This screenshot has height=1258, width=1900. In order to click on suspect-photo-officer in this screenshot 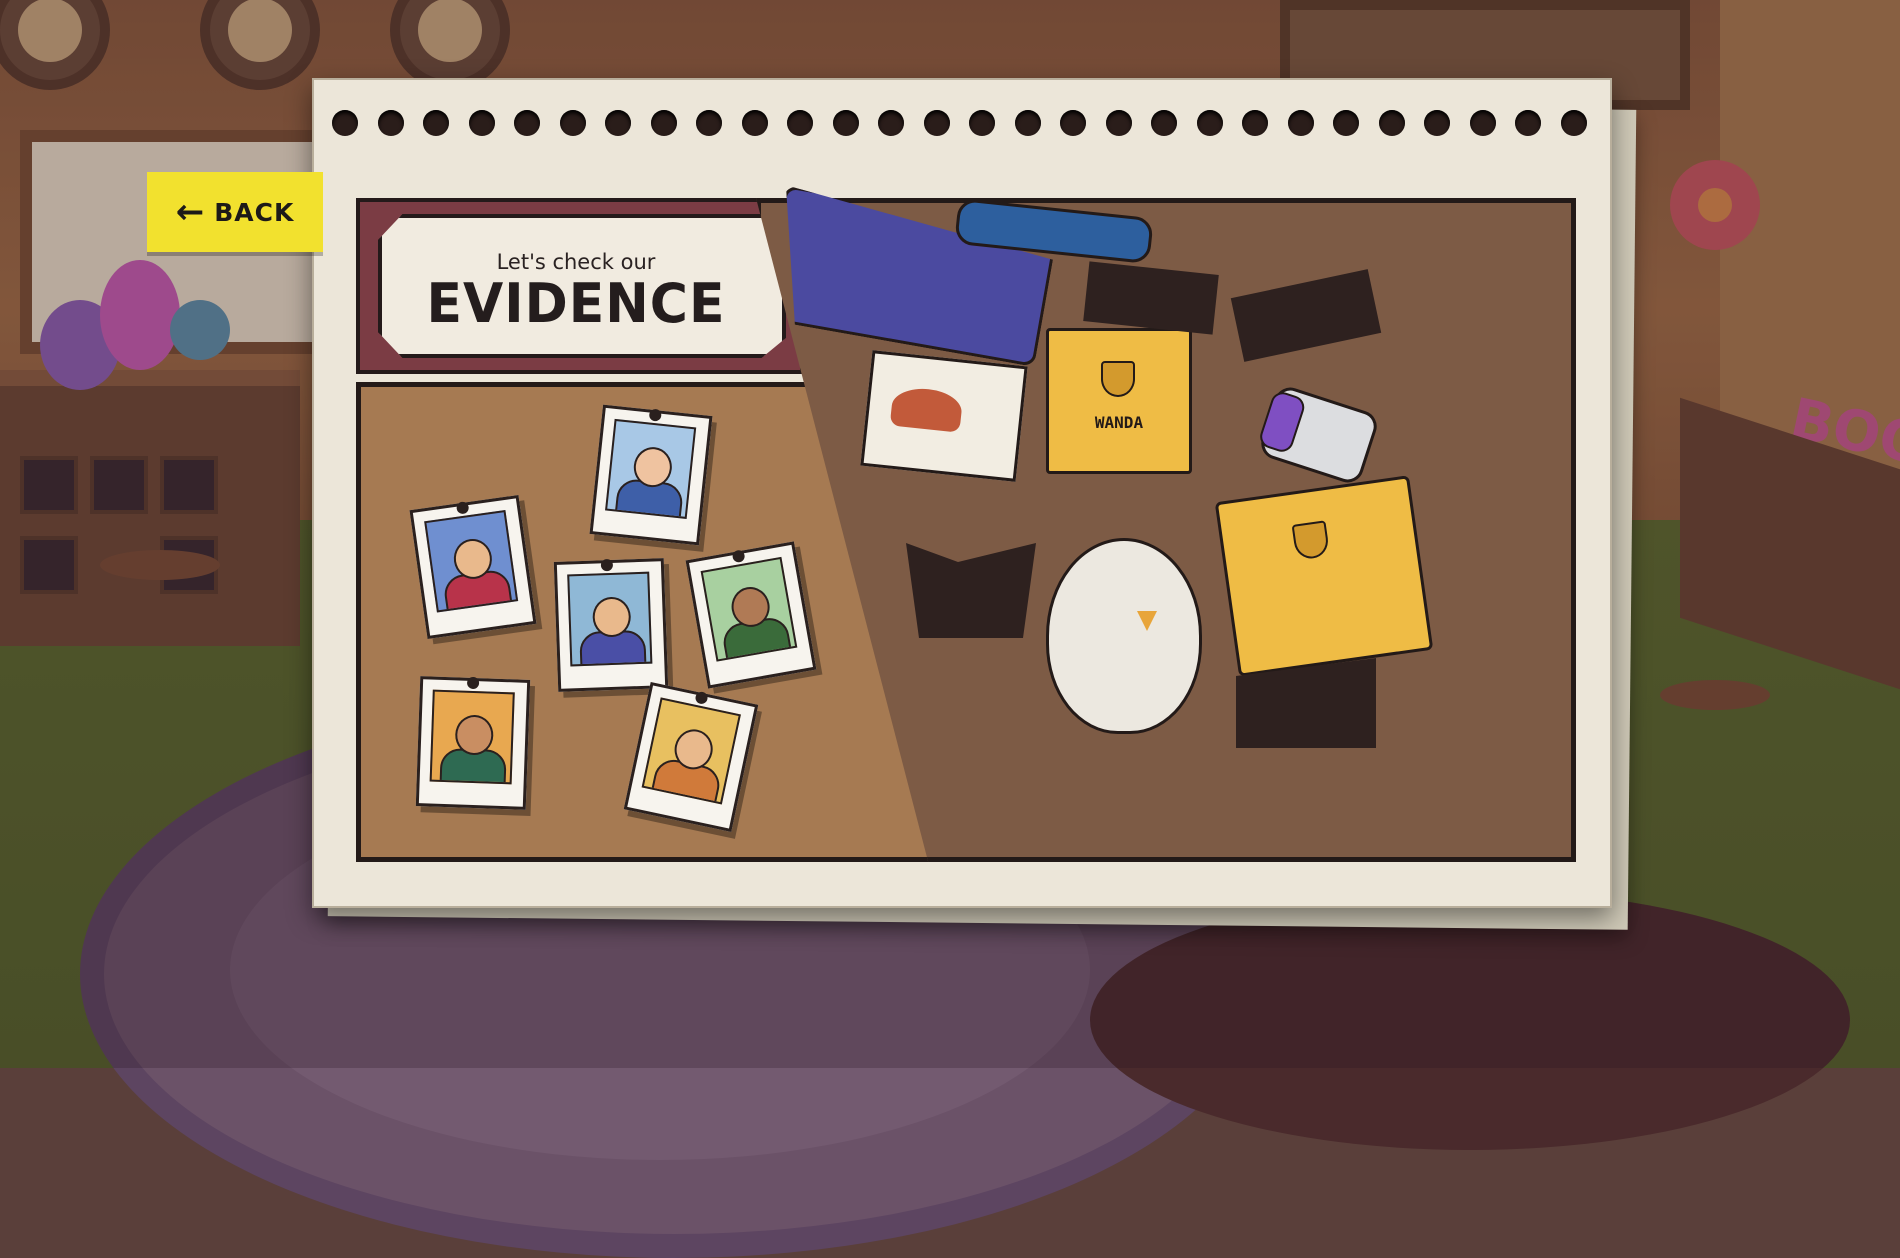, I will do `click(473, 567)`.